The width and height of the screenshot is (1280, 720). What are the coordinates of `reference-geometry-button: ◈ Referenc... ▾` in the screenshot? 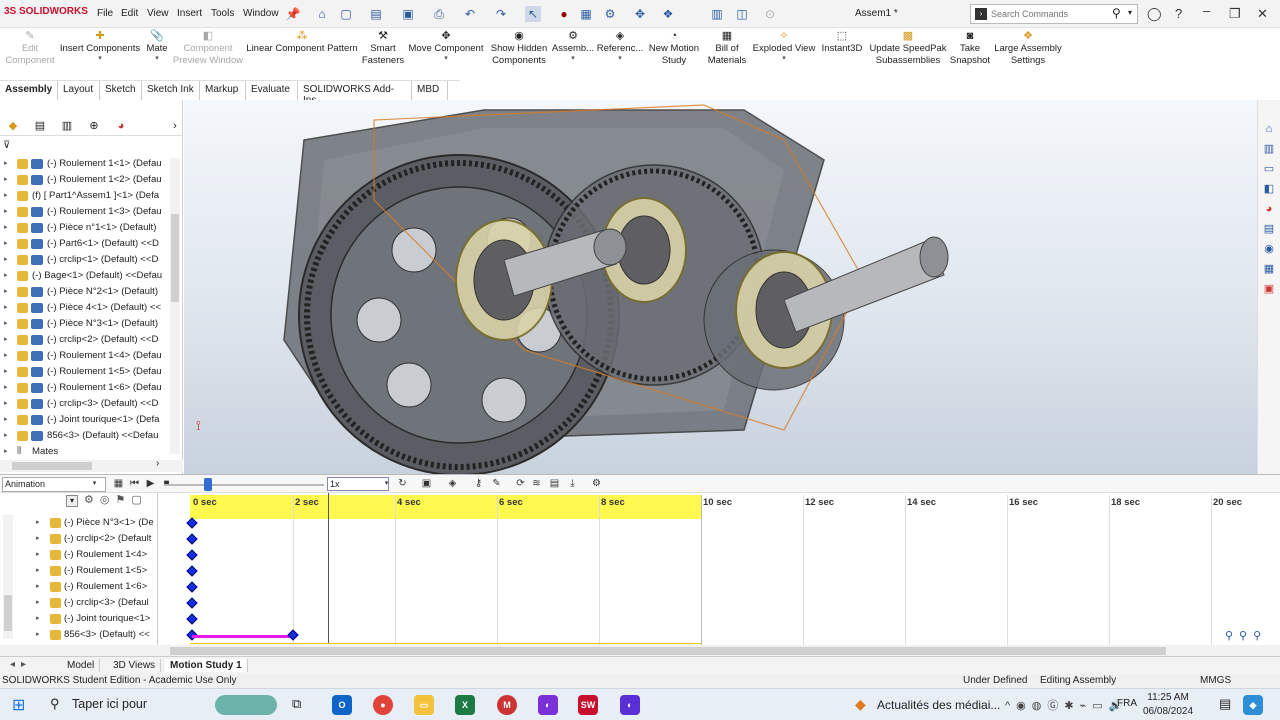 It's located at (620, 46).